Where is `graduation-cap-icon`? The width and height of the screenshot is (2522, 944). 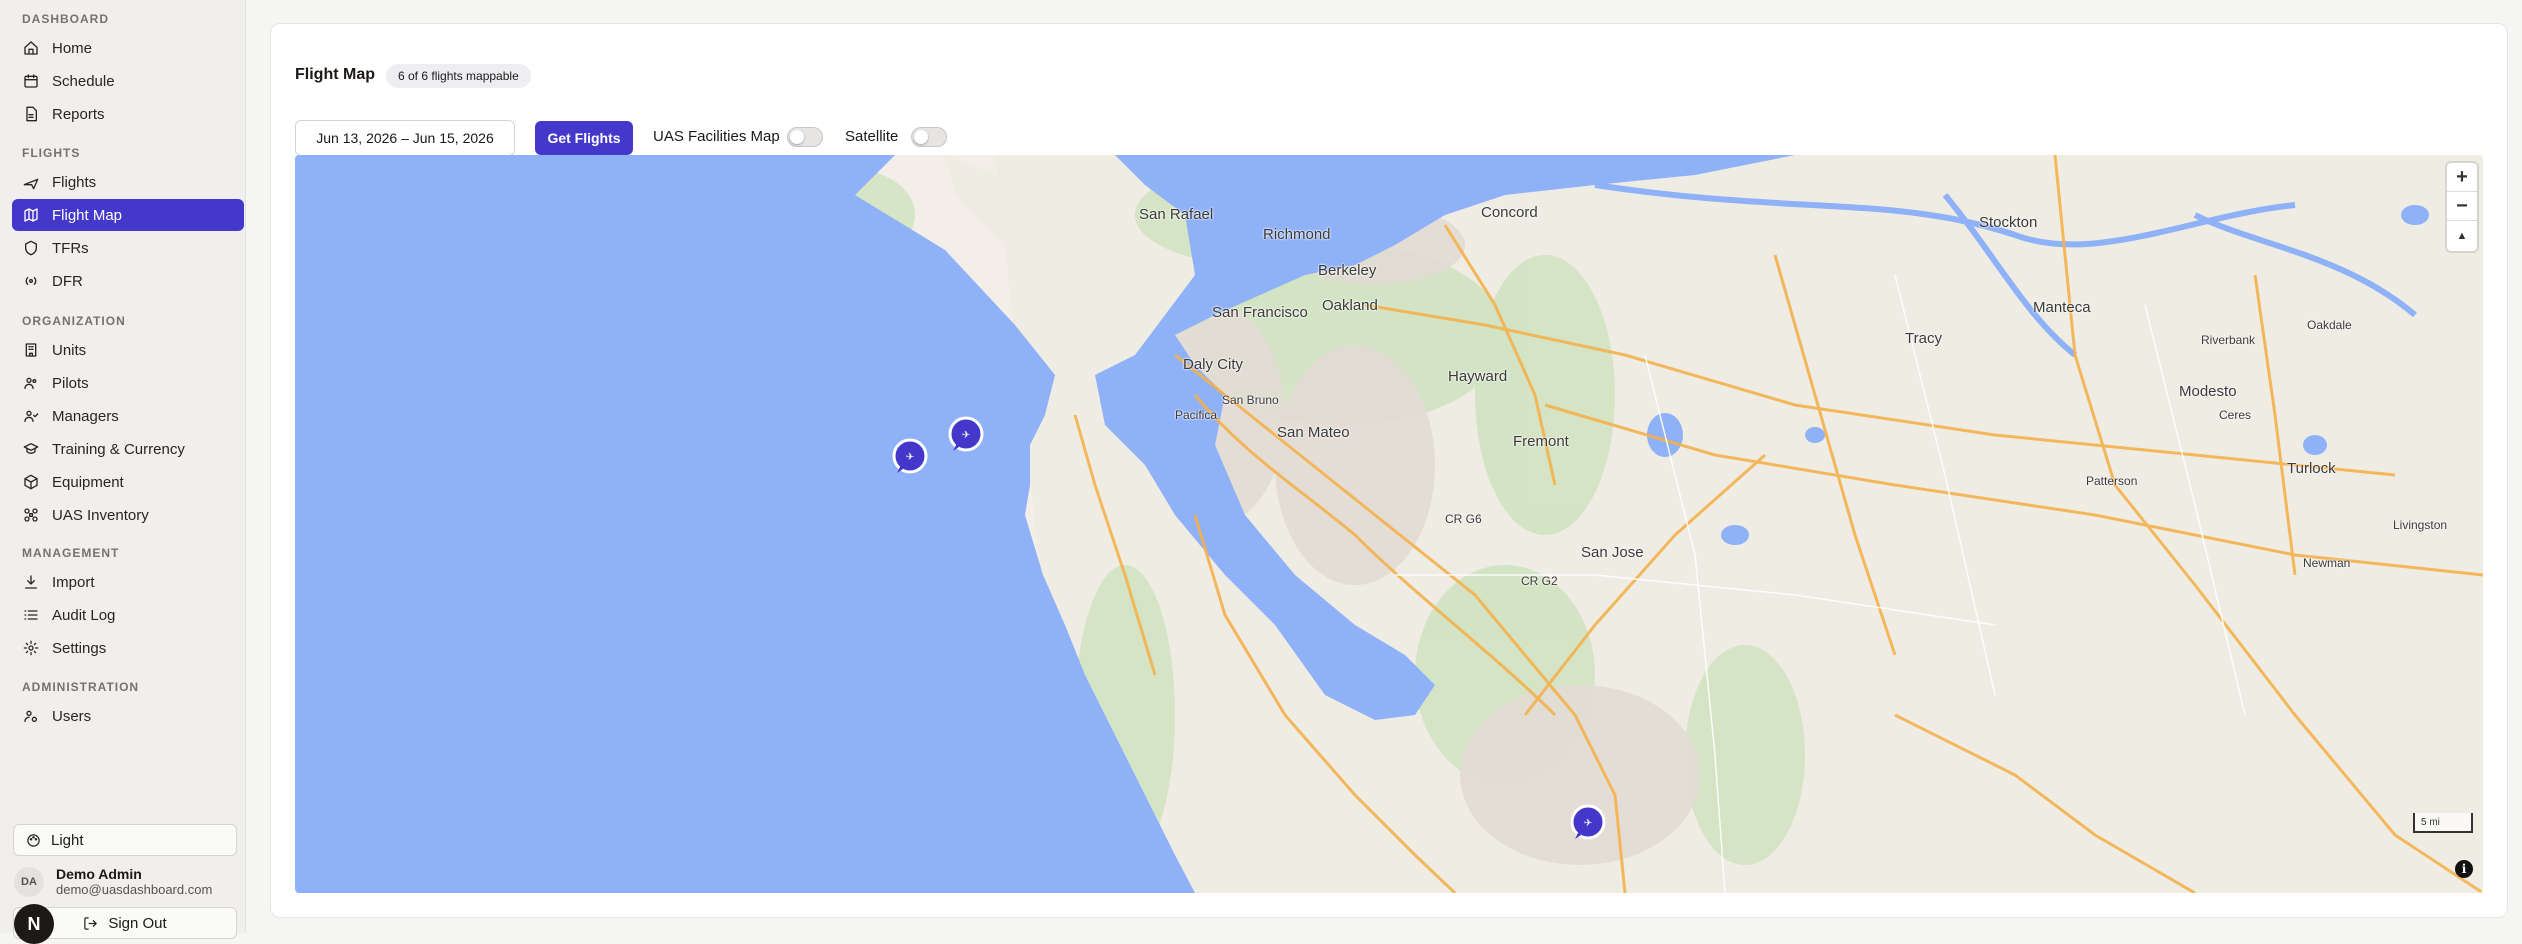 graduation-cap-icon is located at coordinates (31, 449).